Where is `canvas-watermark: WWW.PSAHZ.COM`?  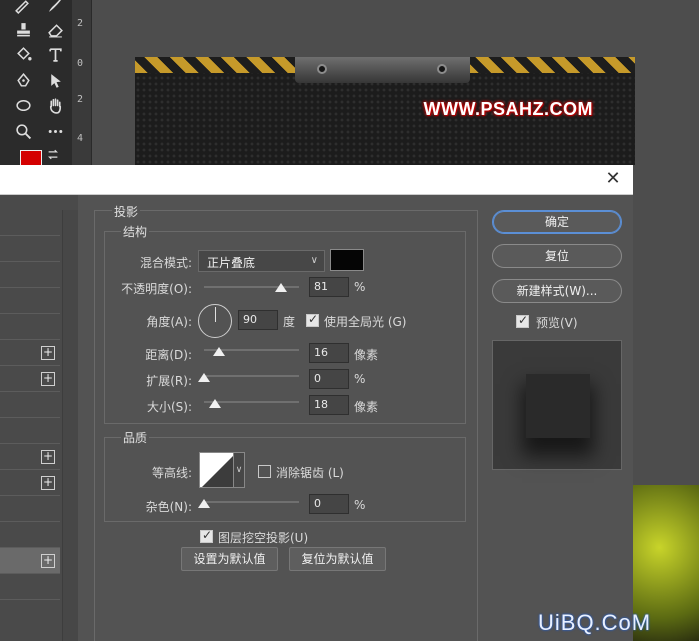
canvas-watermark: WWW.PSAHZ.COM is located at coordinates (508, 109).